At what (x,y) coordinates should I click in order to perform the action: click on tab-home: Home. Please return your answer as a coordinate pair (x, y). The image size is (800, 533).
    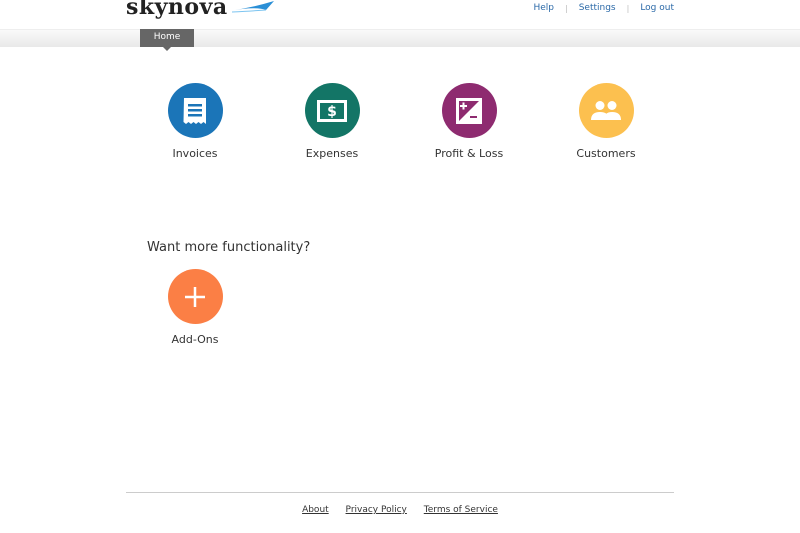
    Looking at the image, I should click on (167, 40).